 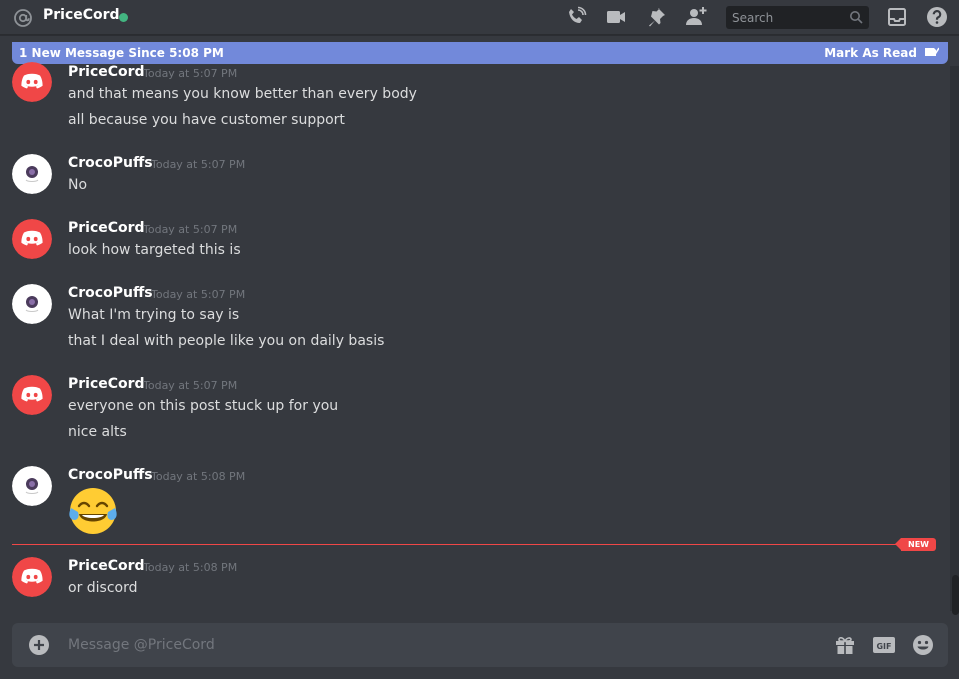 I want to click on new-messages-label: 1 New Message Since 5:08 PM, so click(x=121, y=53).